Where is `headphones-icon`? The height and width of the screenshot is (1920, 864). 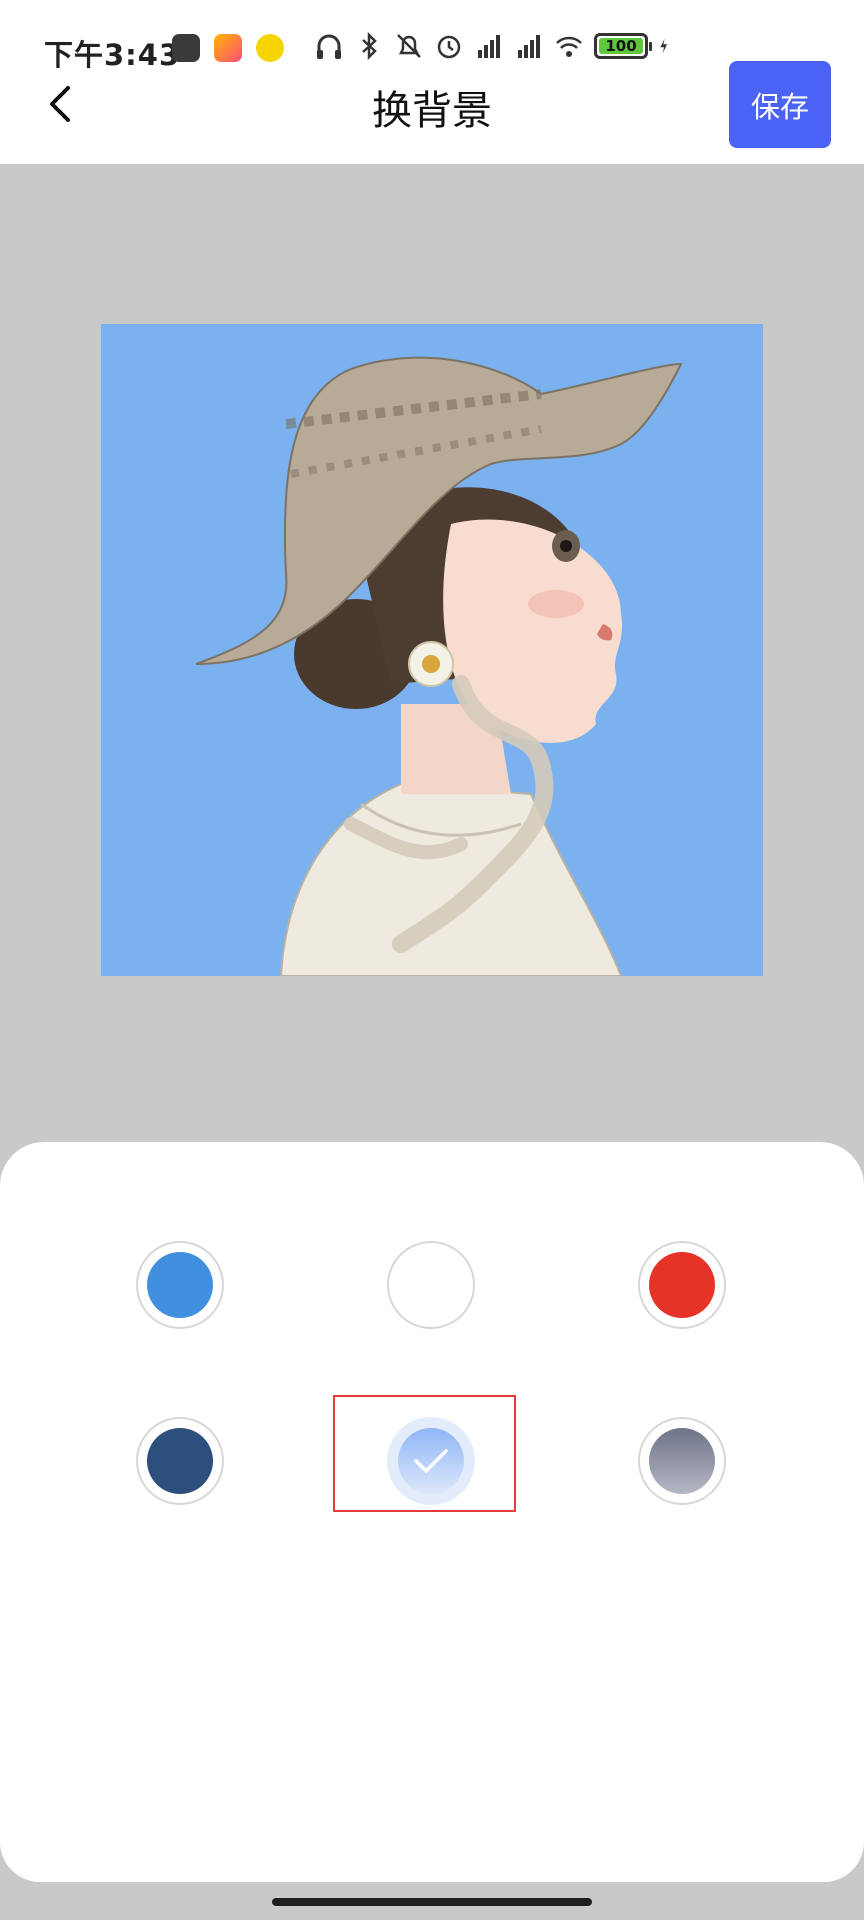 headphones-icon is located at coordinates (329, 46).